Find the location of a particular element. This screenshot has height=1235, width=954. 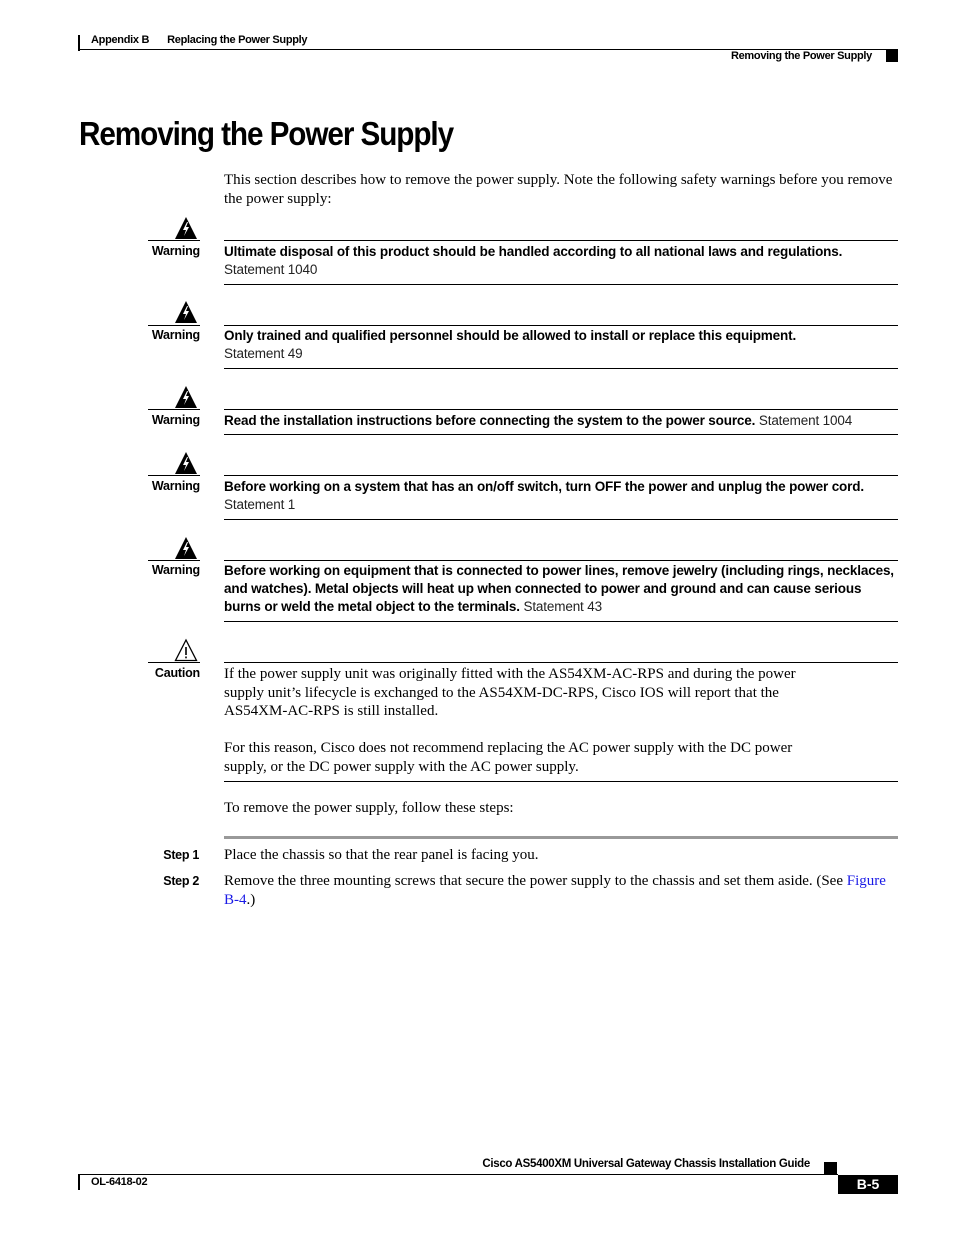

warning-statement: Statement 1040 is located at coordinates (271, 269).